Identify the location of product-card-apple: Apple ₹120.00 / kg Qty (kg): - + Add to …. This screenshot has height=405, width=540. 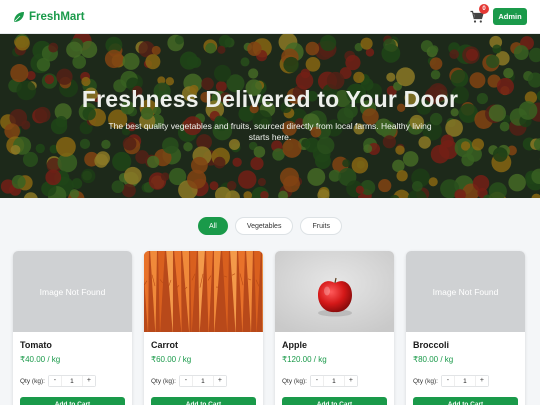
(334, 328).